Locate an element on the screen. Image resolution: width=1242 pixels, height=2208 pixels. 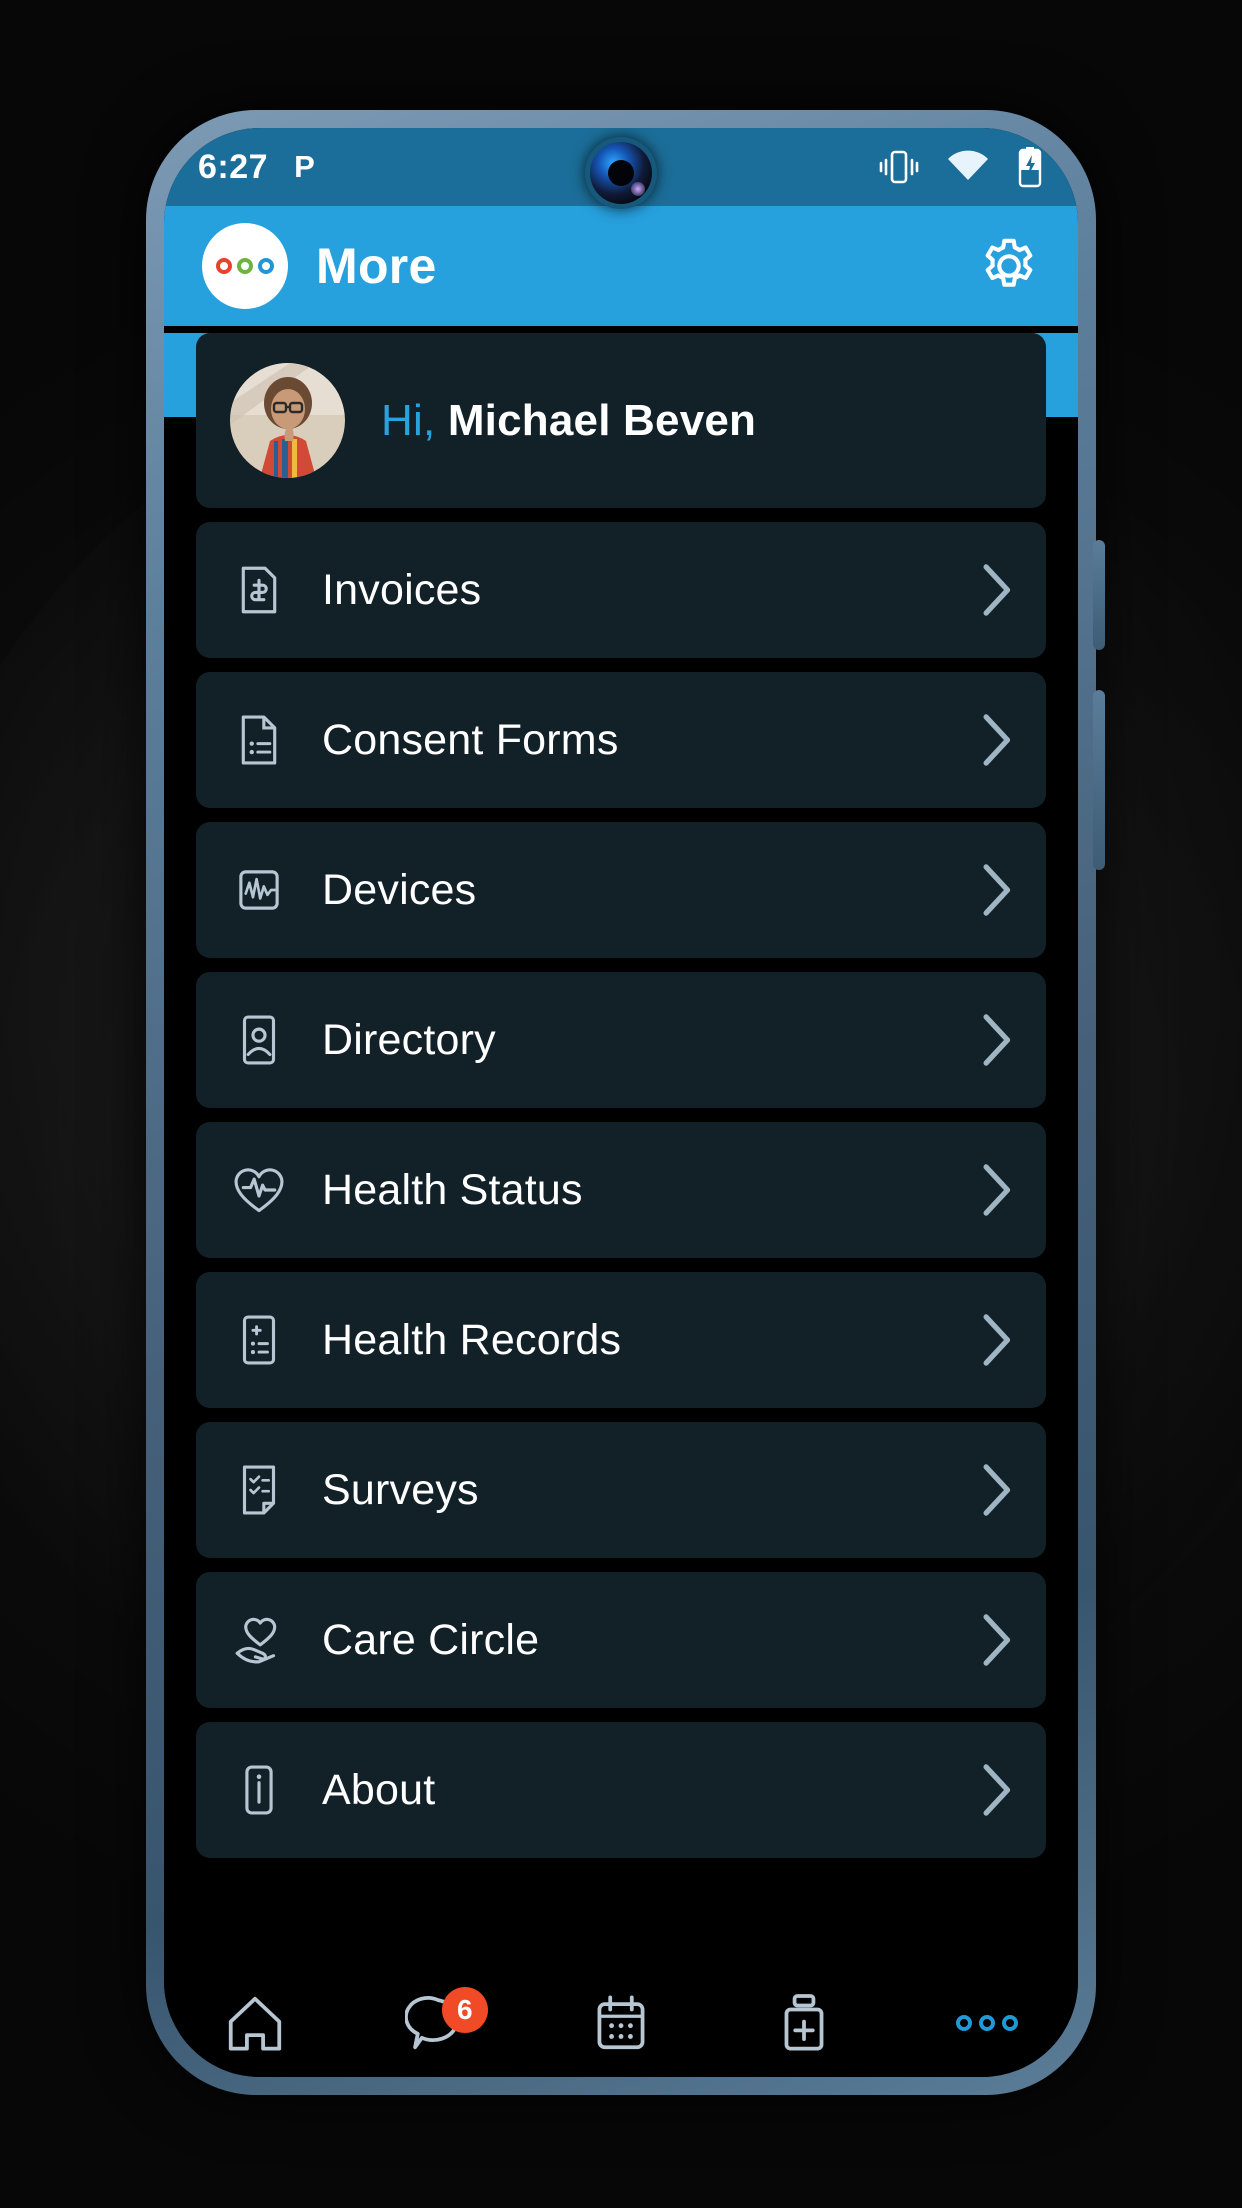
menu-item-label: Health Records is located at coordinates (472, 1339).